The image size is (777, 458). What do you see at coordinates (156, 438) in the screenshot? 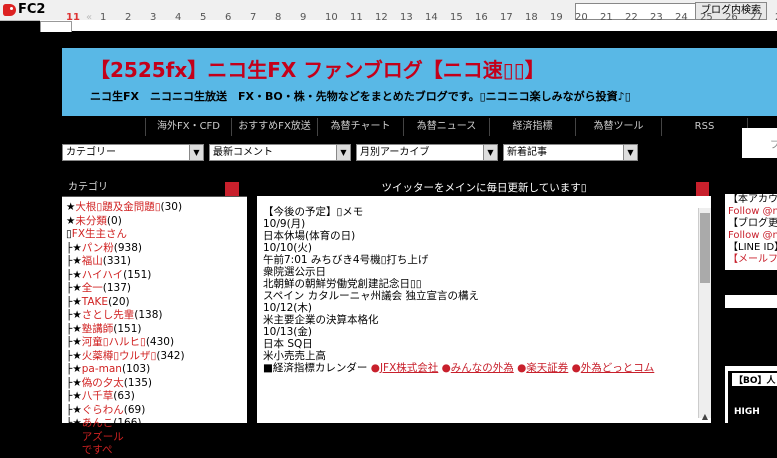
I see `category-item: ├★アズール(47)` at bounding box center [156, 438].